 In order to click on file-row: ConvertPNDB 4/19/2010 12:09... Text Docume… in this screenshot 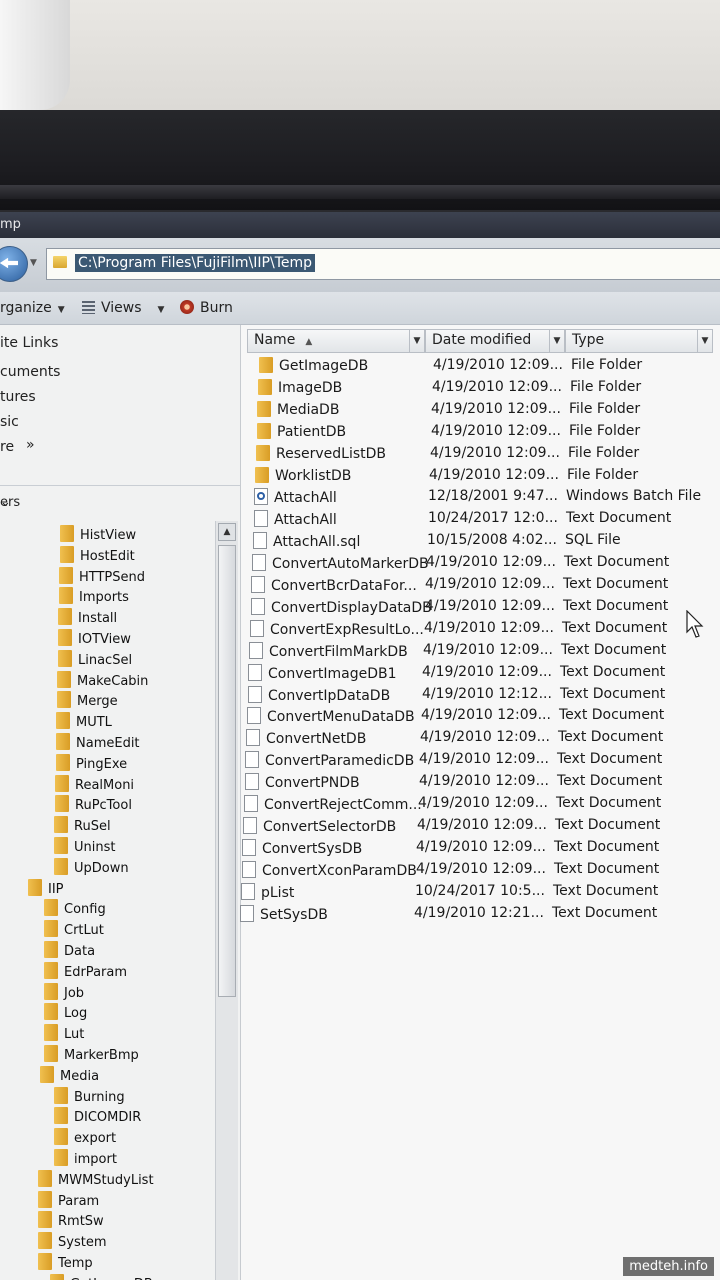, I will do `click(480, 782)`.